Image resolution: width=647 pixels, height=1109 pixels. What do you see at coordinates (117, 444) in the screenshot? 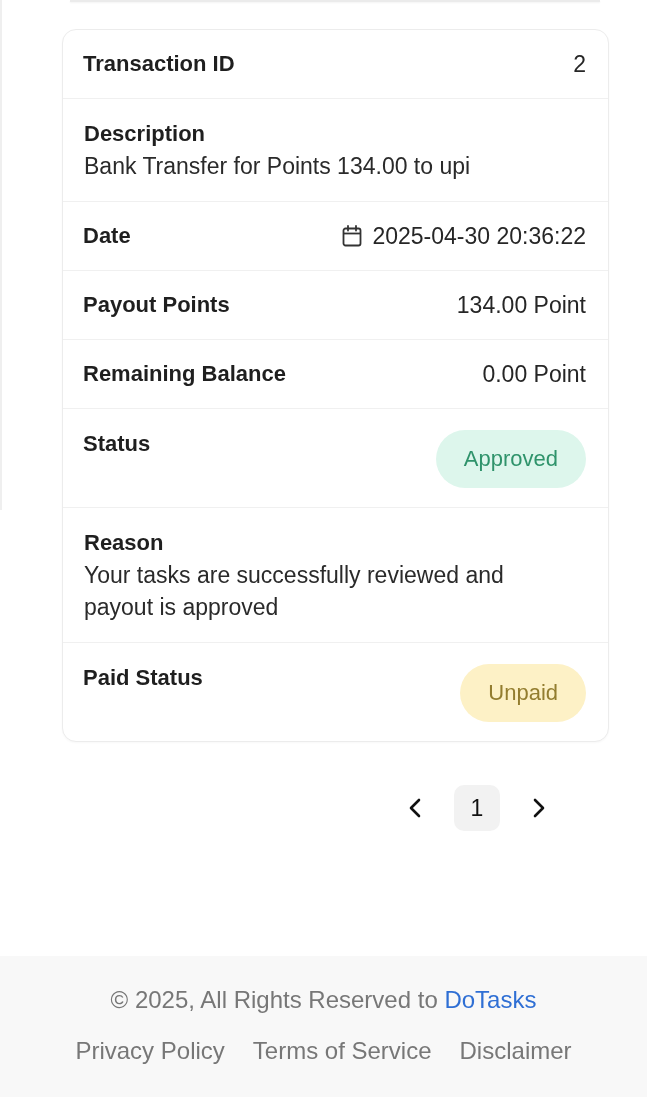
I see `field-label: Status` at bounding box center [117, 444].